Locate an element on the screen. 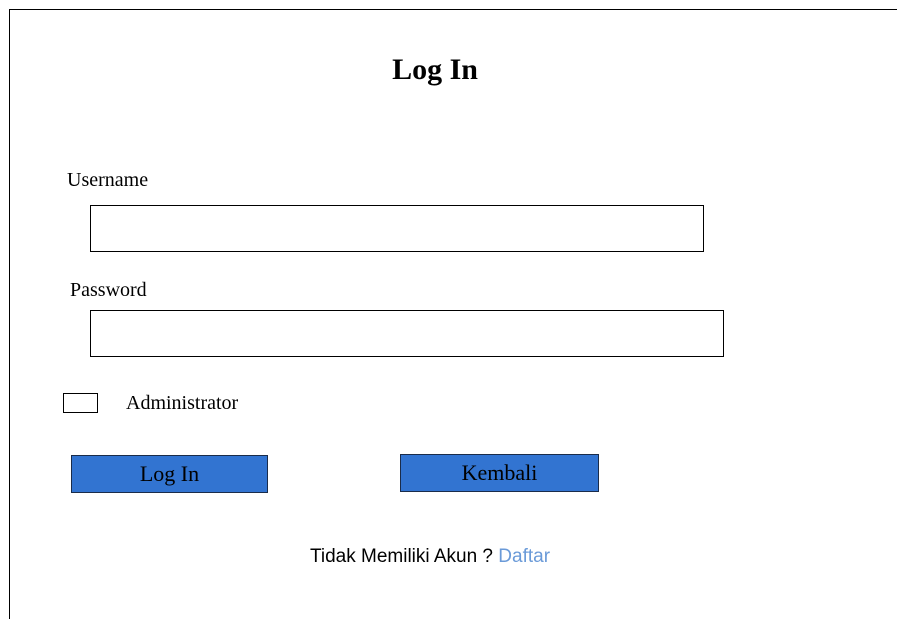 The height and width of the screenshot is (619, 897). register-prompt-text: Tidak Memiliki Akun ? is located at coordinates (401, 556).